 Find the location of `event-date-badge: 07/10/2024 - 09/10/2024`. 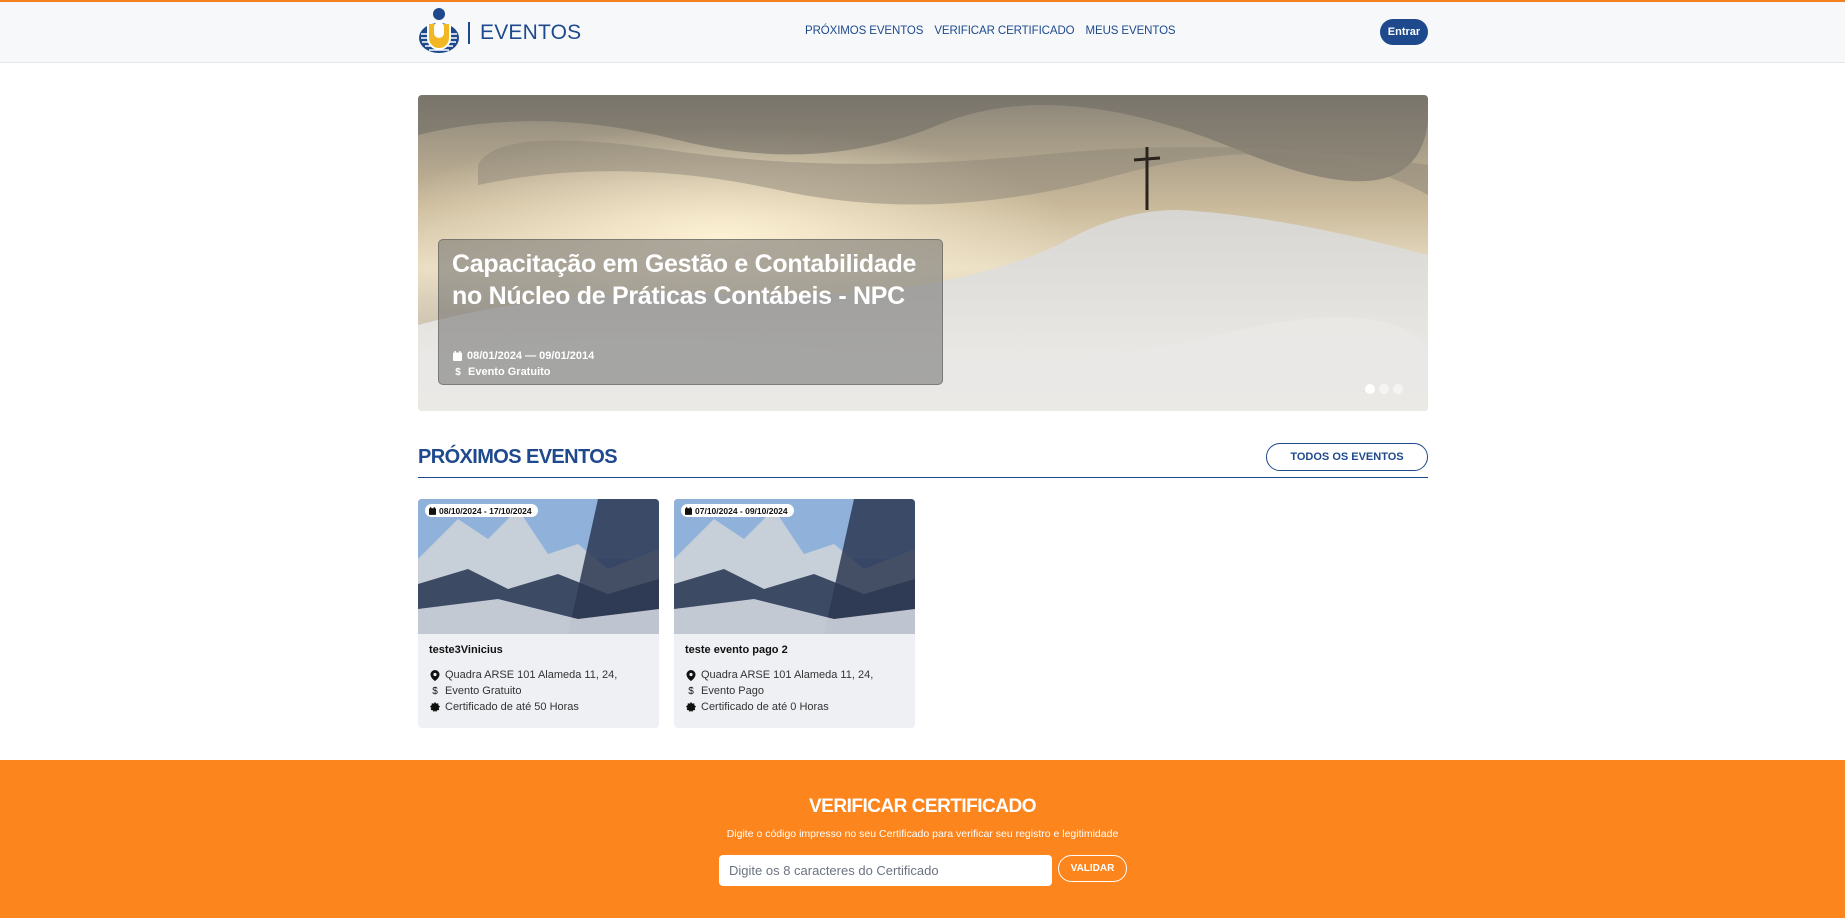

event-date-badge: 07/10/2024 - 09/10/2024 is located at coordinates (737, 510).